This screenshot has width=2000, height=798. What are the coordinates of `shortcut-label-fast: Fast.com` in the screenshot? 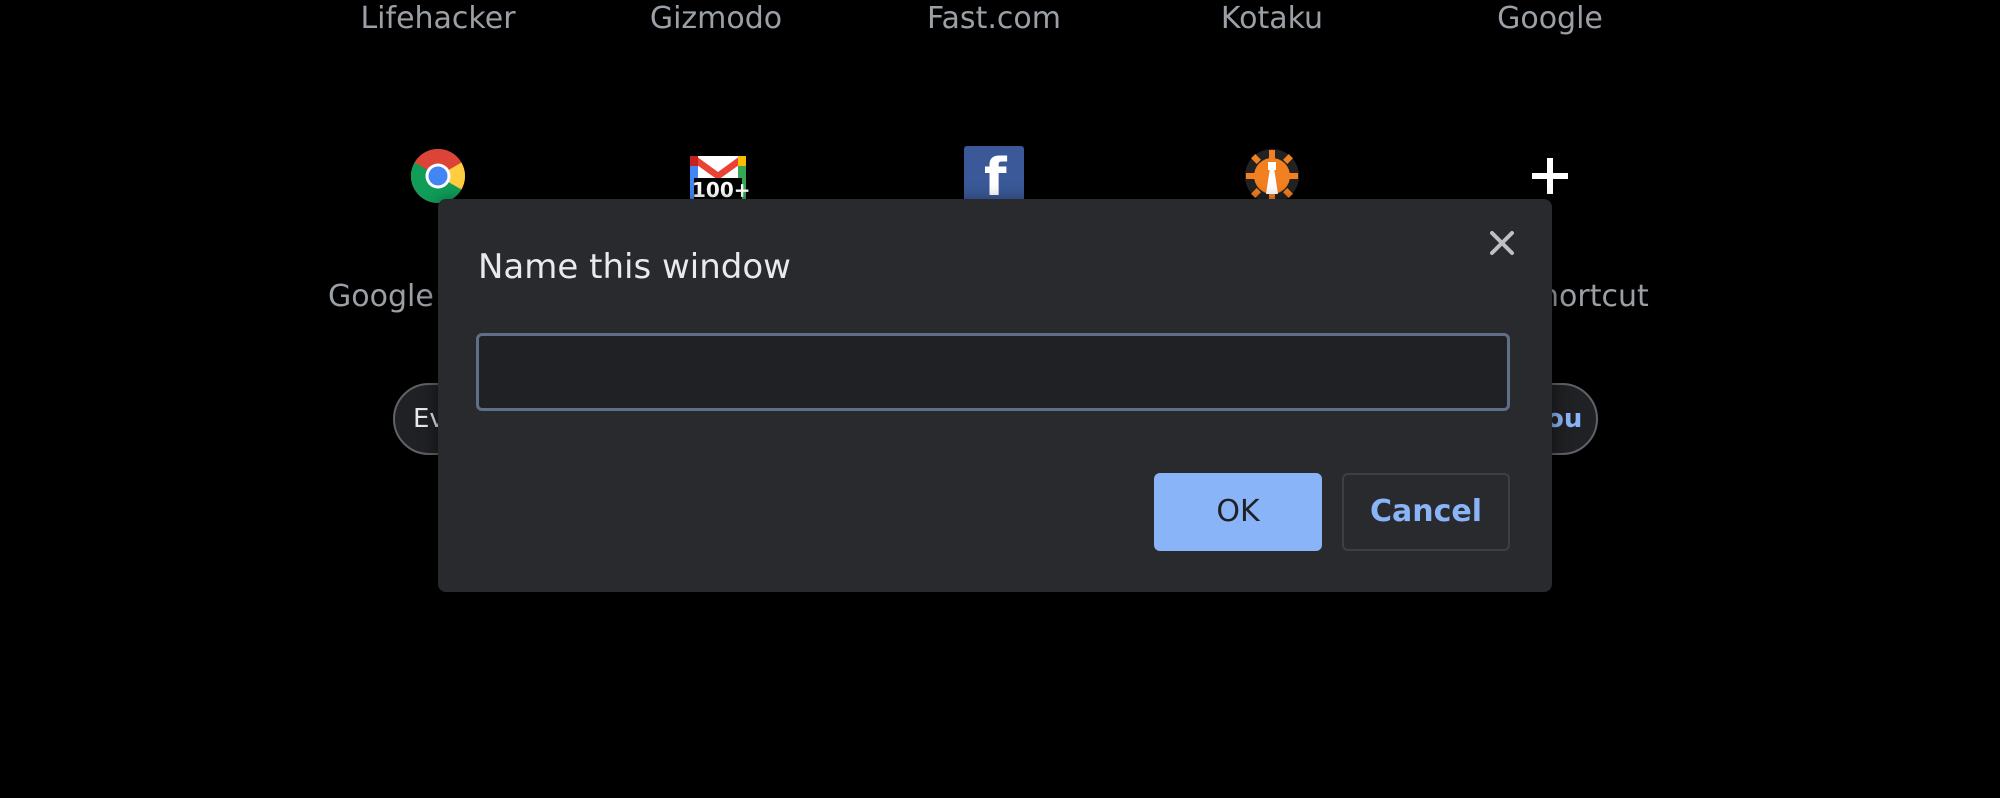 It's located at (994, 19).